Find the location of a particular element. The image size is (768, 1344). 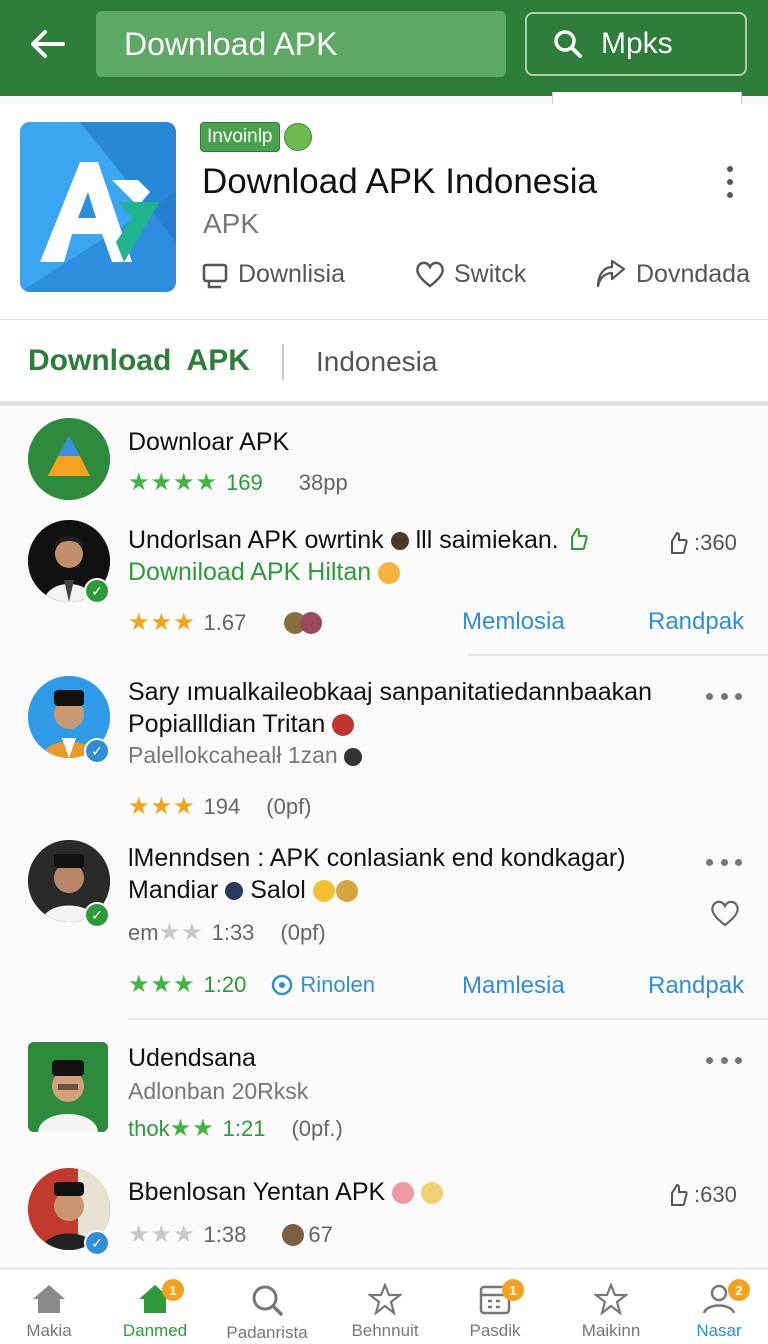

refresh-icon is located at coordinates (282, 984).